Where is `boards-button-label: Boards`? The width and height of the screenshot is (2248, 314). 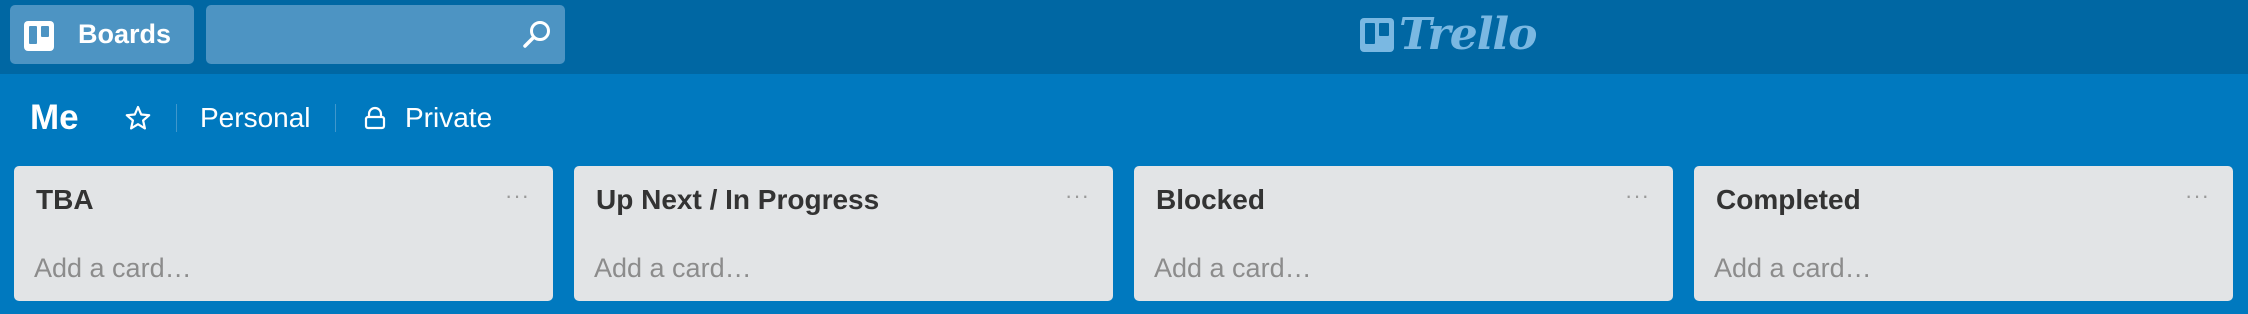
boards-button-label: Boards is located at coordinates (125, 34).